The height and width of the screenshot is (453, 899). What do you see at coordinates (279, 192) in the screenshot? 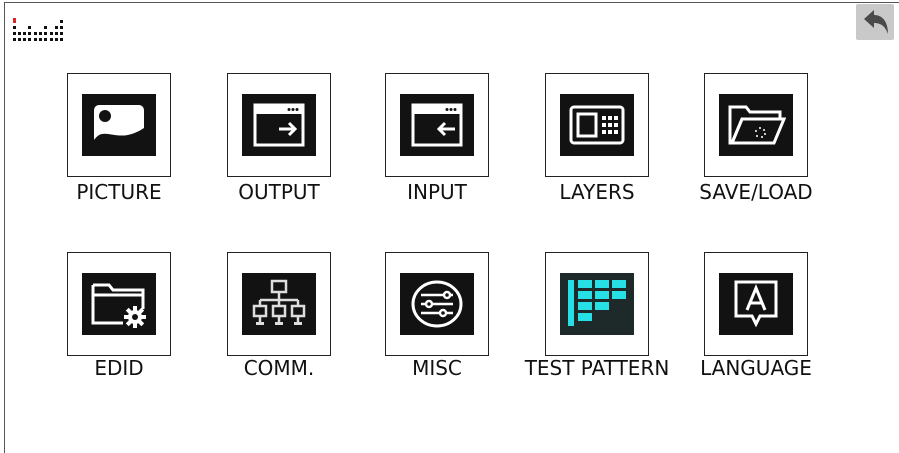
I see `output-label: OUTPUT` at bounding box center [279, 192].